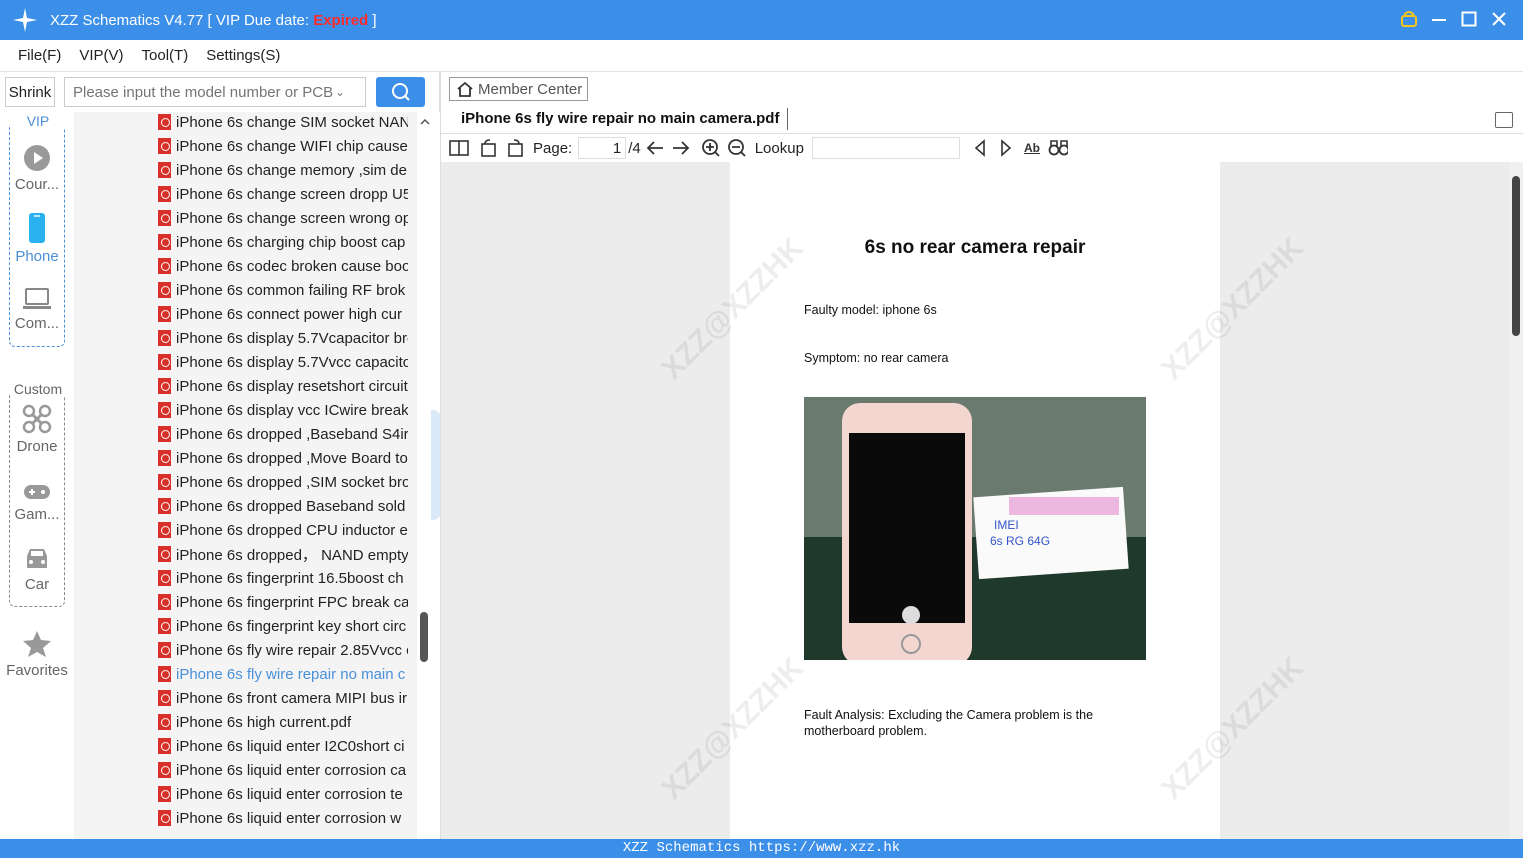 The height and width of the screenshot is (858, 1523). Describe the element at coordinates (1058, 148) in the screenshot. I see `find-all-icon` at that location.